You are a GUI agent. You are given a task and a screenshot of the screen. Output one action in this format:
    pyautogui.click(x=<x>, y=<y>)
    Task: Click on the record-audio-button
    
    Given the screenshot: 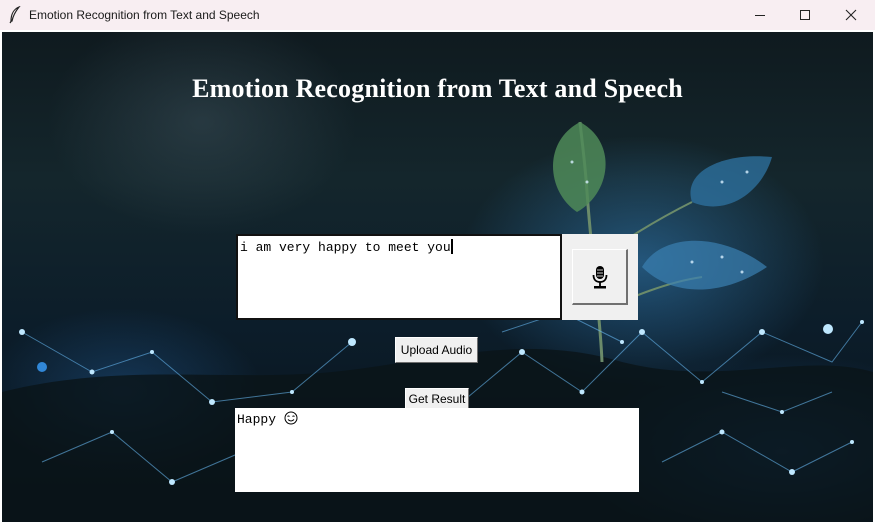 What is the action you would take?
    pyautogui.click(x=600, y=277)
    